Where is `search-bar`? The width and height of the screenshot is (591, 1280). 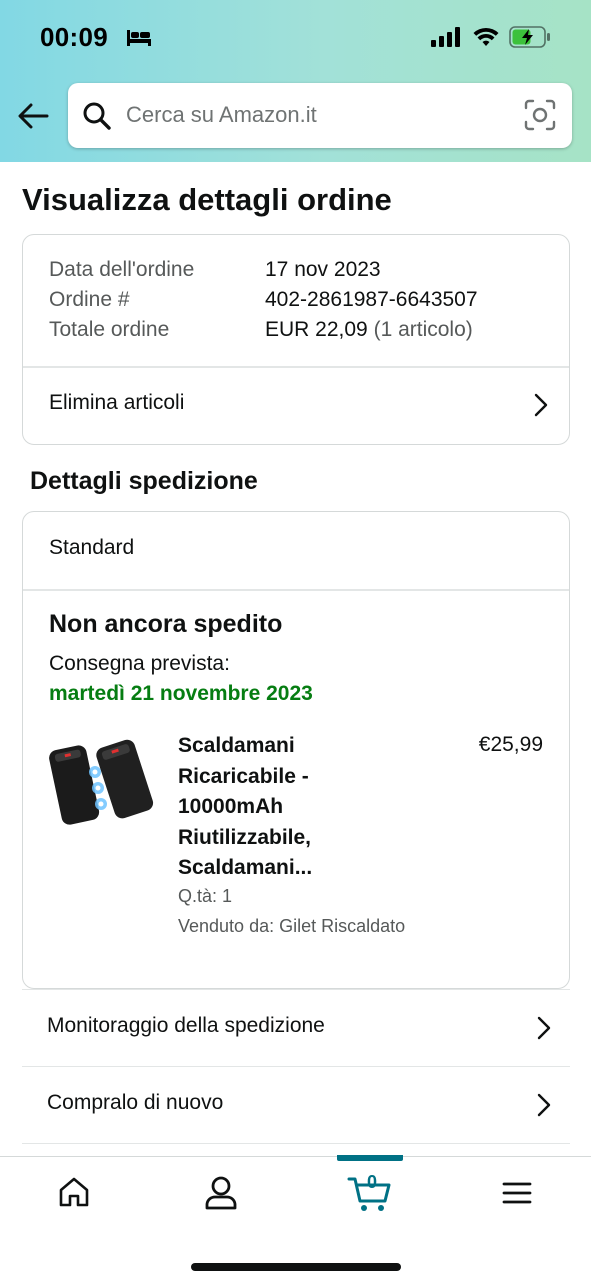
search-bar is located at coordinates (320, 115).